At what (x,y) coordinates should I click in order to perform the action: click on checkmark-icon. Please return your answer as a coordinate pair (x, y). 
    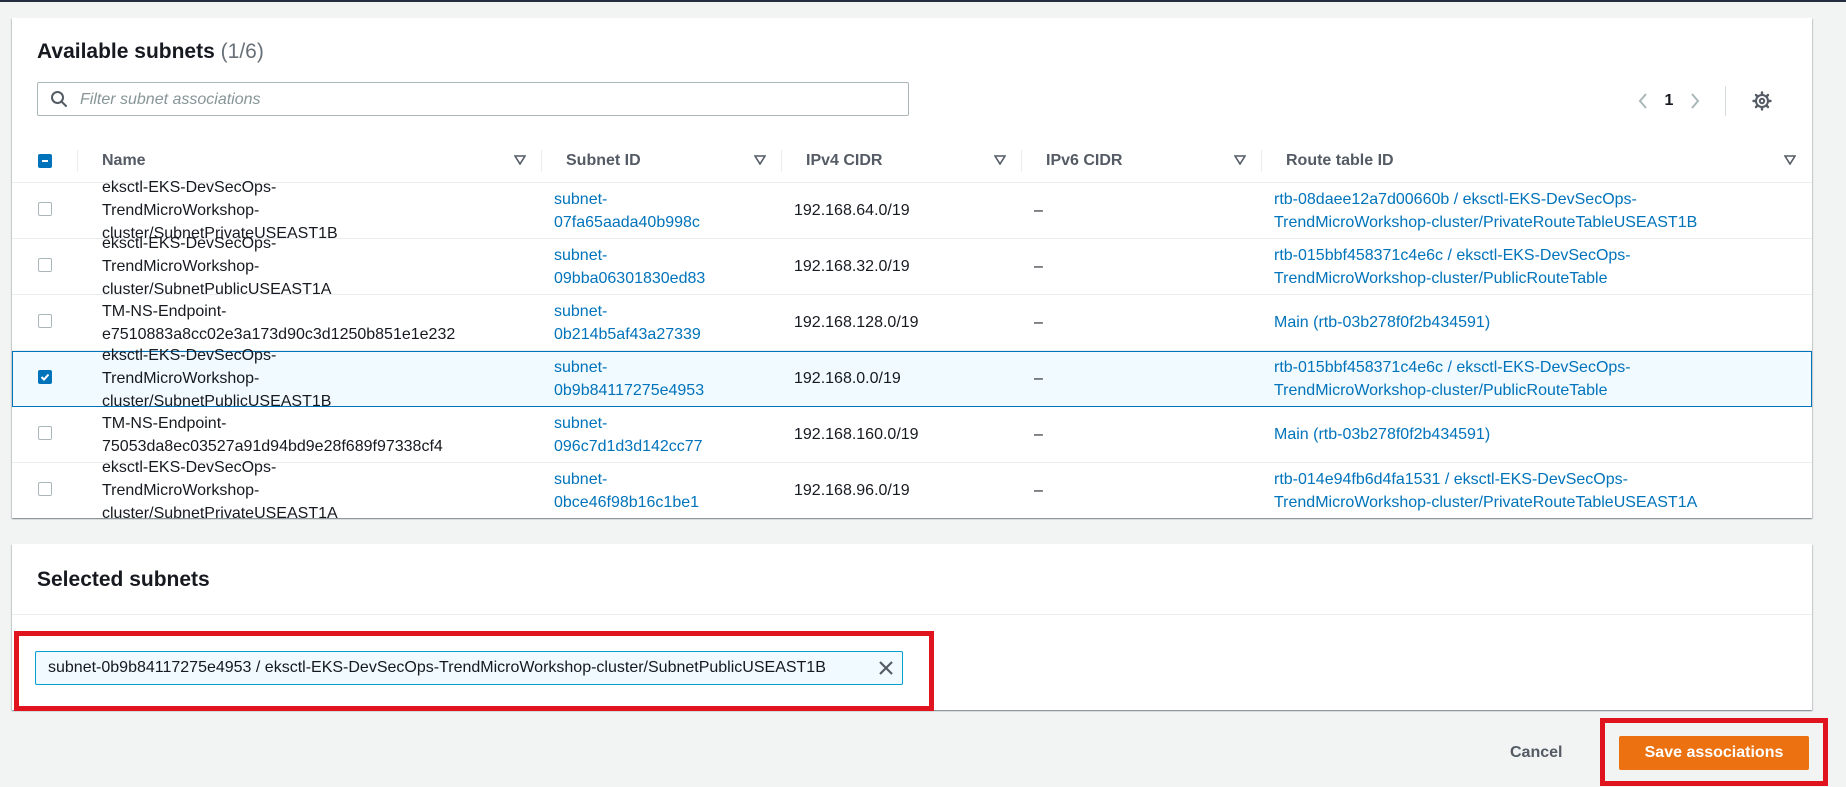
    Looking at the image, I should click on (45, 377).